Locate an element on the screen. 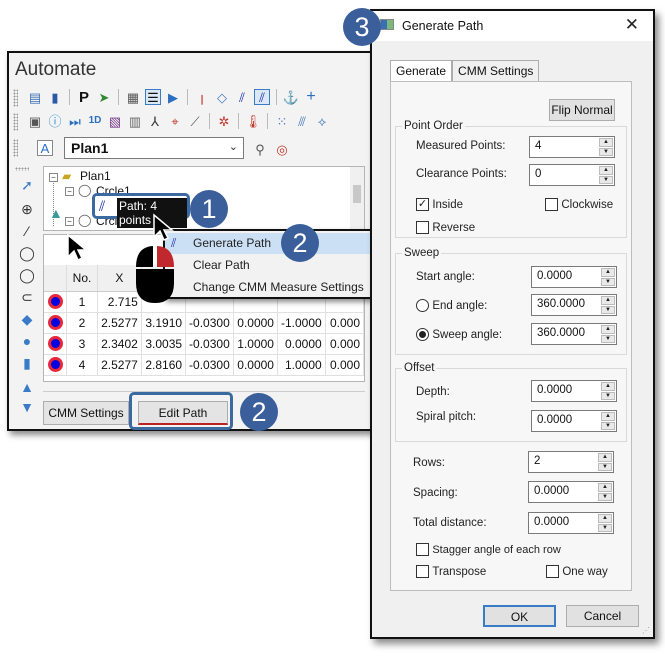  line-tool-icon: ∕ is located at coordinates (27, 231).